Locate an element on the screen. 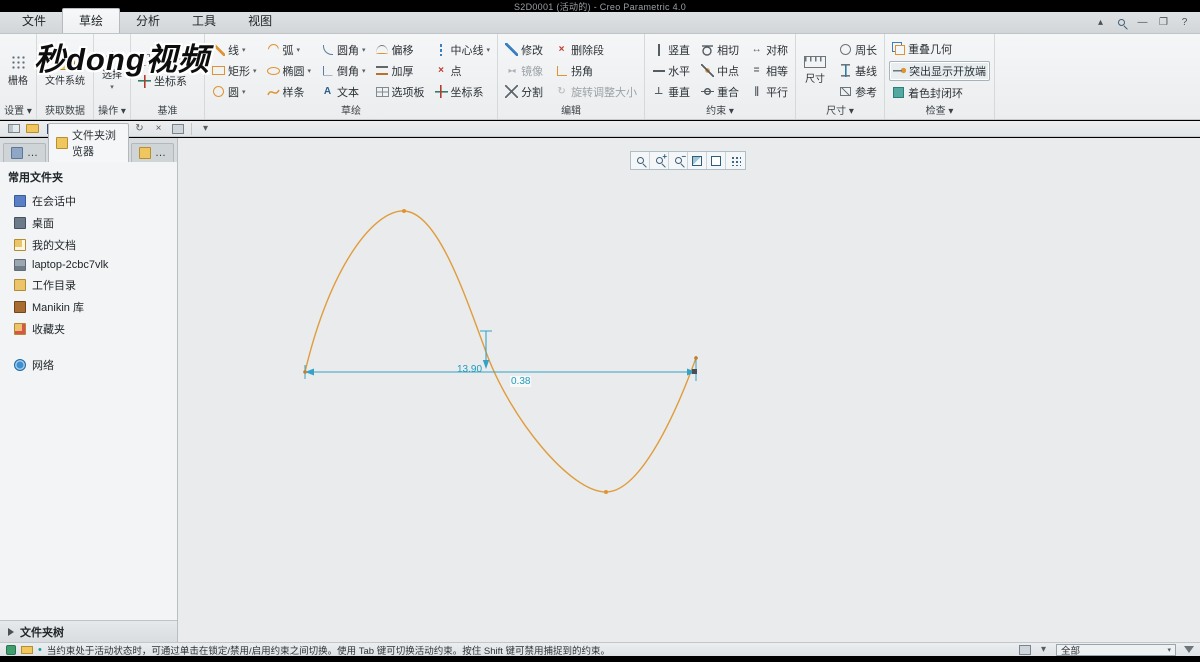 This screenshot has width=1200, height=662. baseline-button: 基线 is located at coordinates (858, 71).